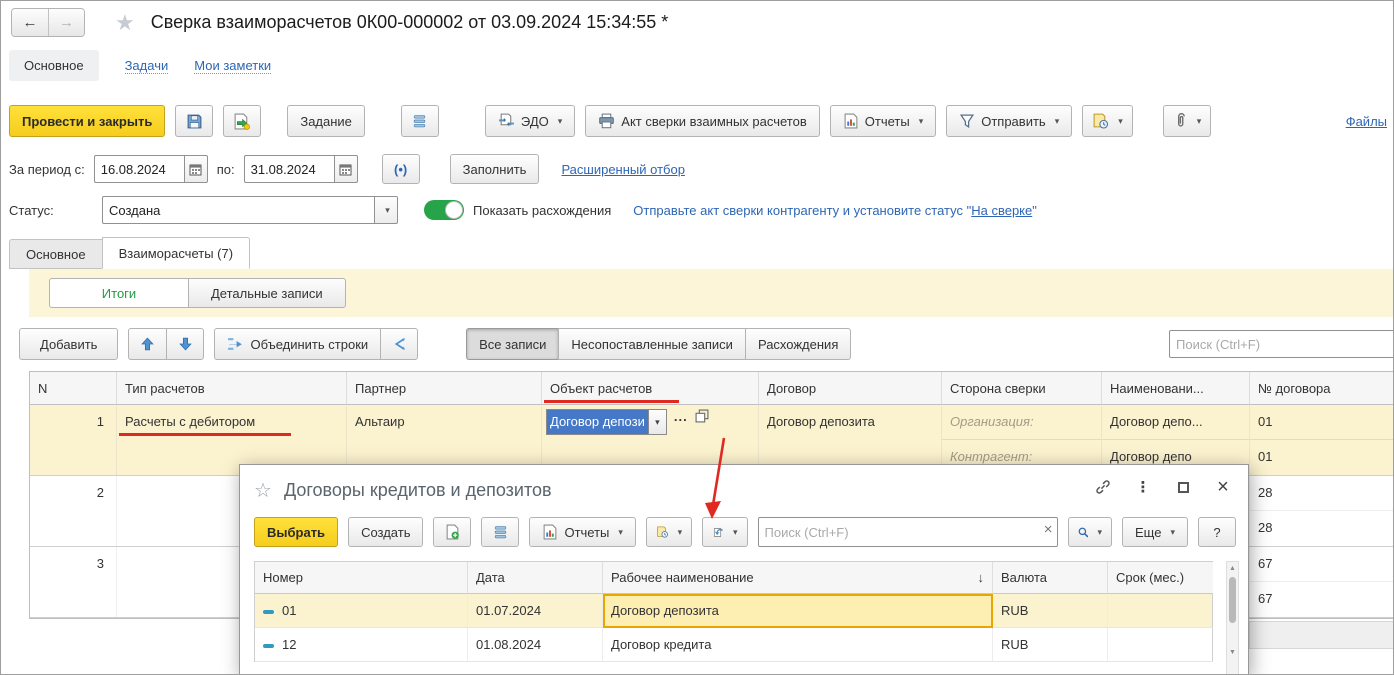 Image resolution: width=1394 pixels, height=675 pixels. I want to click on popup-scrollbar: ▲ ▼, so click(1232, 617).